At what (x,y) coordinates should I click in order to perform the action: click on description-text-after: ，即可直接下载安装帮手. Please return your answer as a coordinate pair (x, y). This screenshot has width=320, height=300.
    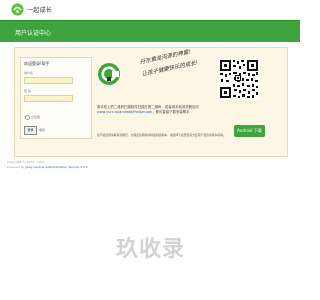
    Looking at the image, I should click on (171, 112).